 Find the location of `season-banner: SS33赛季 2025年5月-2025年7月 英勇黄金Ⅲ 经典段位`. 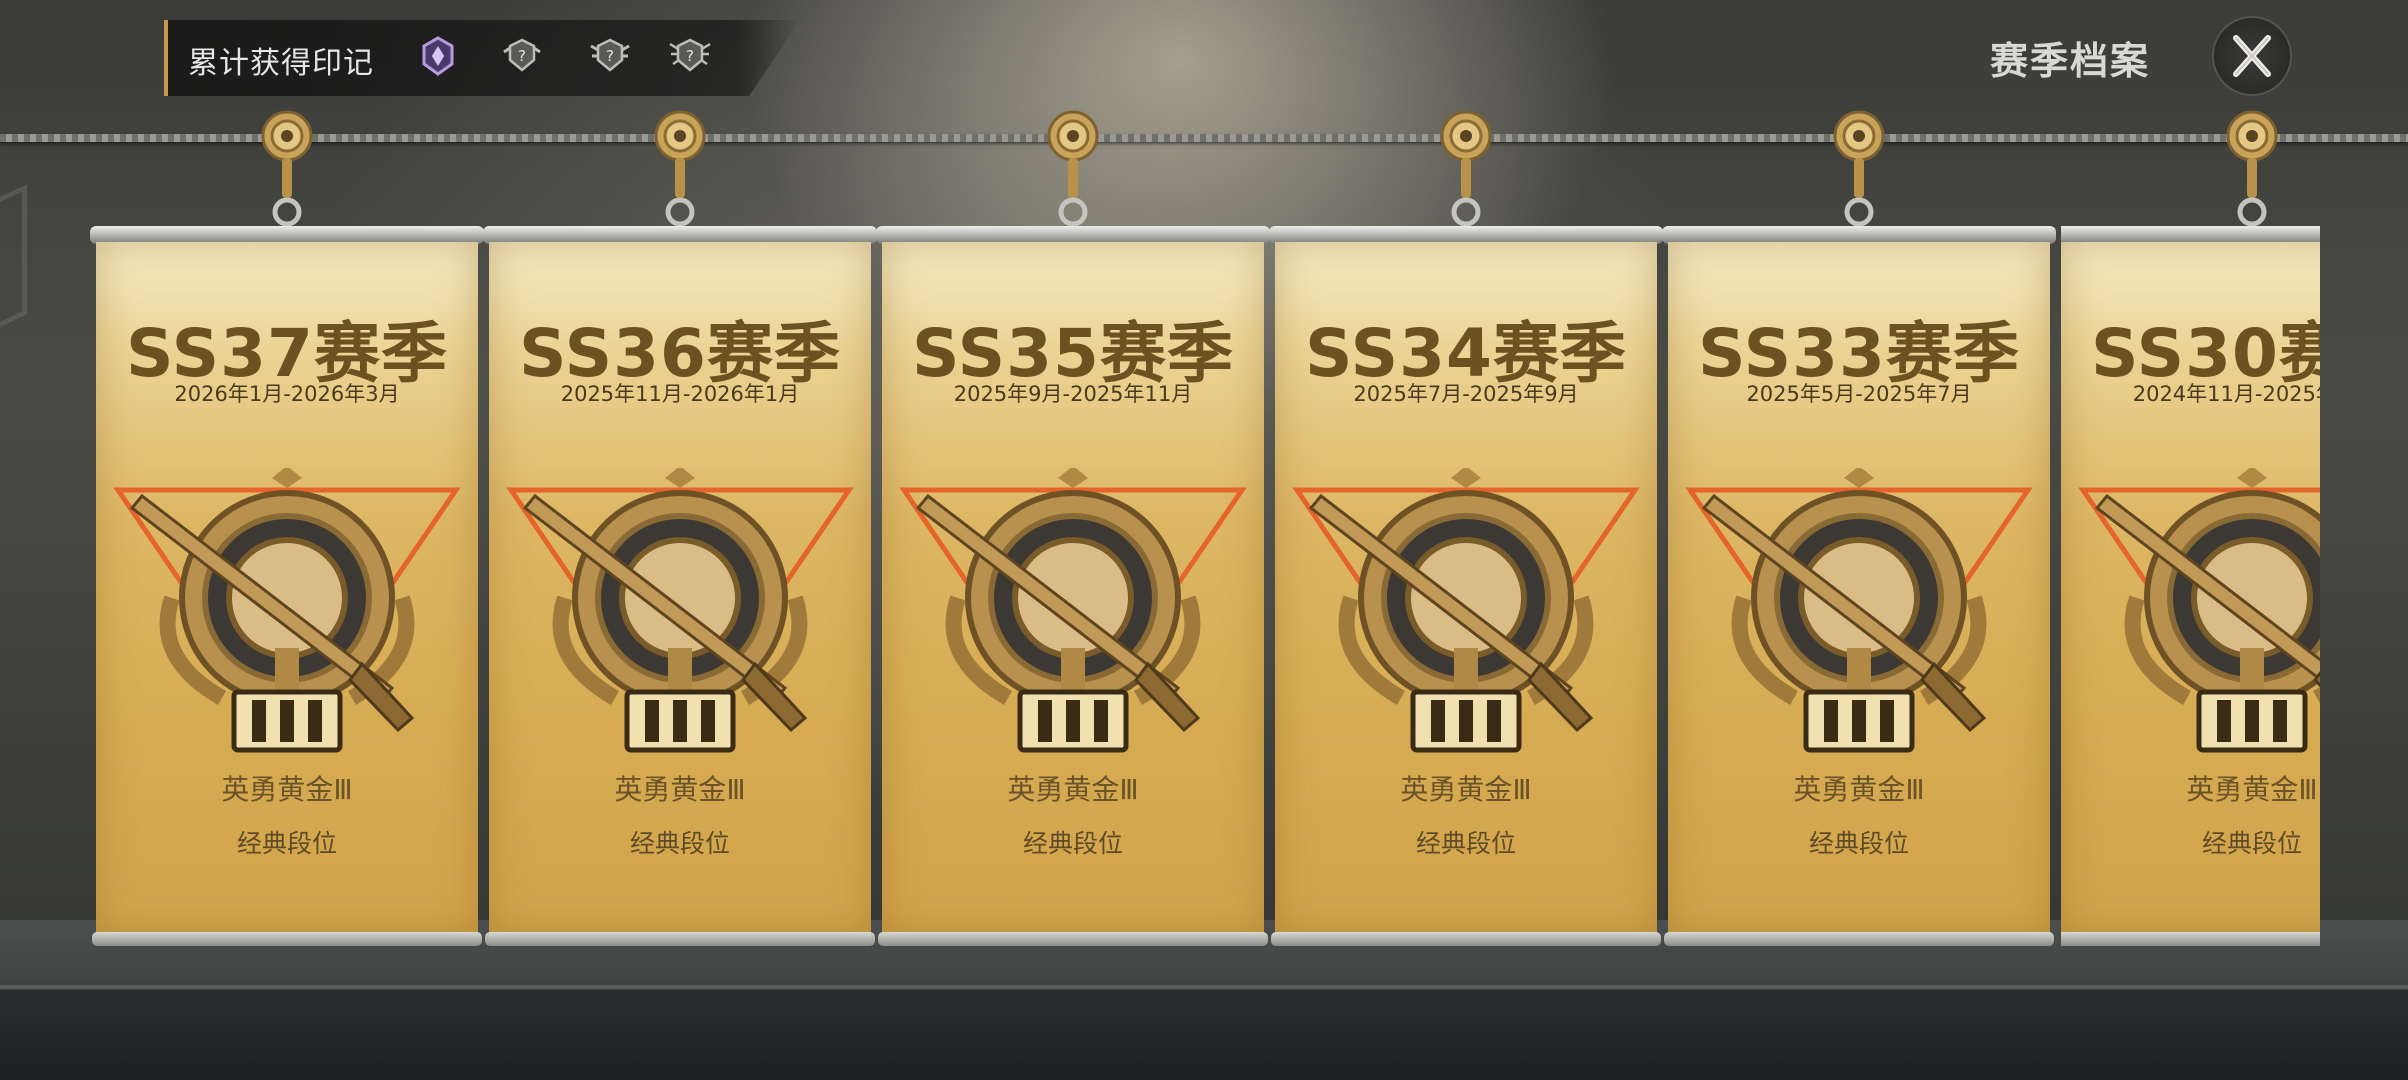

season-banner: SS33赛季 2025年5月-2025年7月 英勇黄金Ⅲ 经典段位 is located at coordinates (1859, 528).